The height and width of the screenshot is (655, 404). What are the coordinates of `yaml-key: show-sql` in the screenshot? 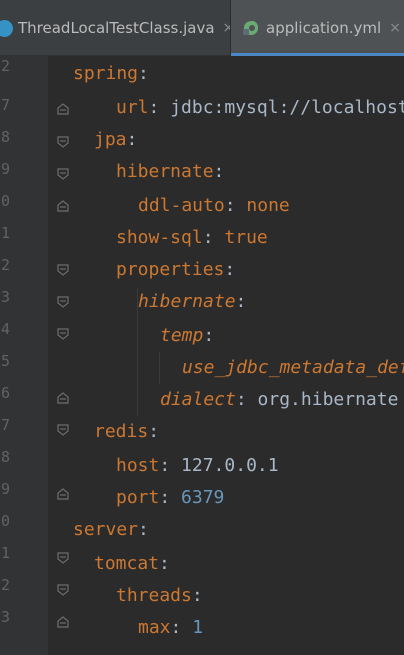 It's located at (159, 237).